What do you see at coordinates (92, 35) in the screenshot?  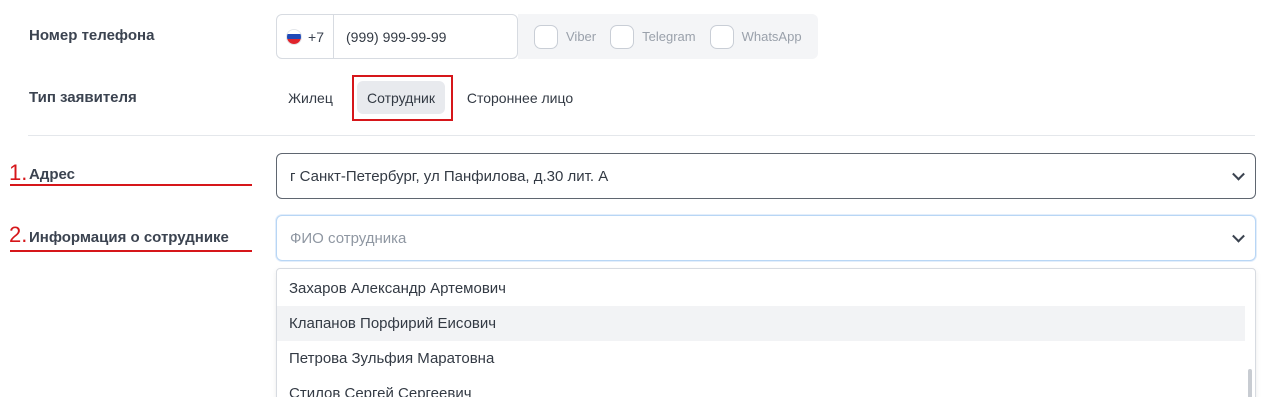 I see `phone-label: Номер телефона` at bounding box center [92, 35].